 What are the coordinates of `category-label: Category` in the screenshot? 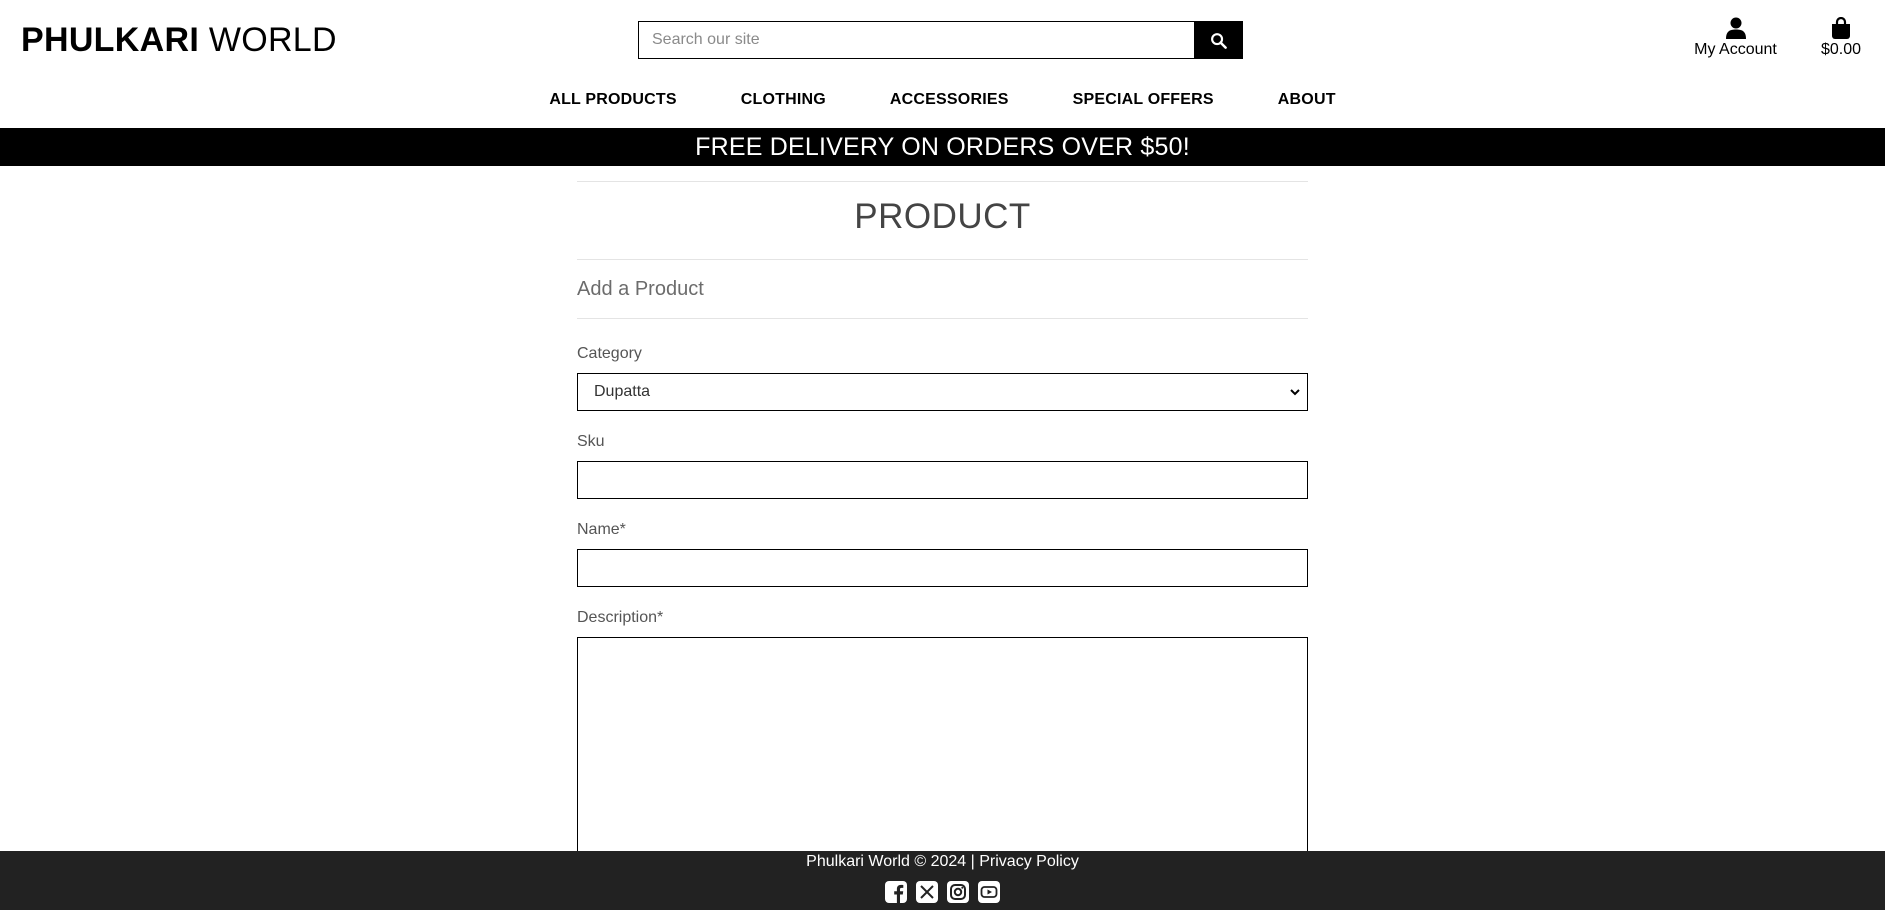 It's located at (609, 353).